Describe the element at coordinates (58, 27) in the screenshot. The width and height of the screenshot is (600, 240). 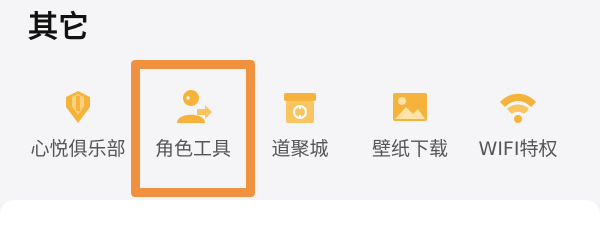
I see `section-title: 其它` at that location.